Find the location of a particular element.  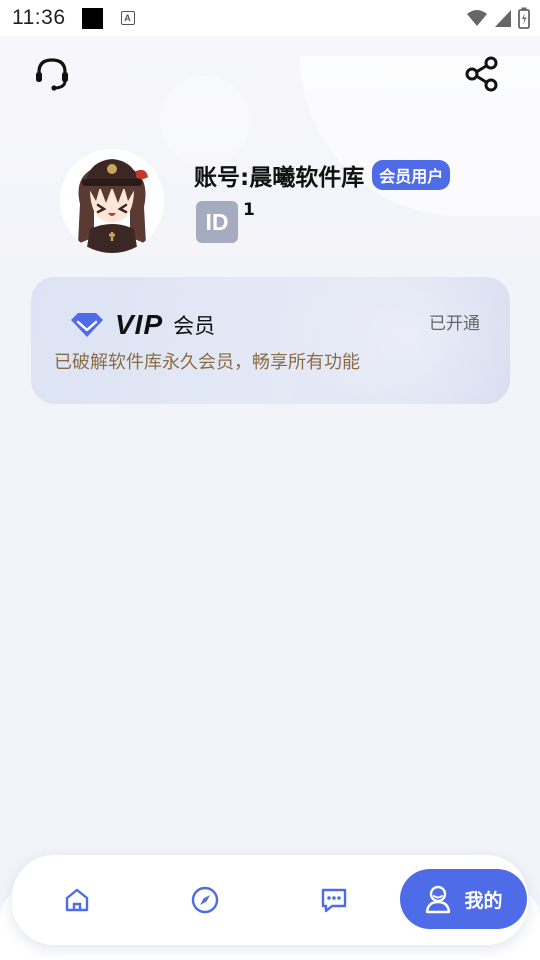

diamond-icon is located at coordinates (87, 325).